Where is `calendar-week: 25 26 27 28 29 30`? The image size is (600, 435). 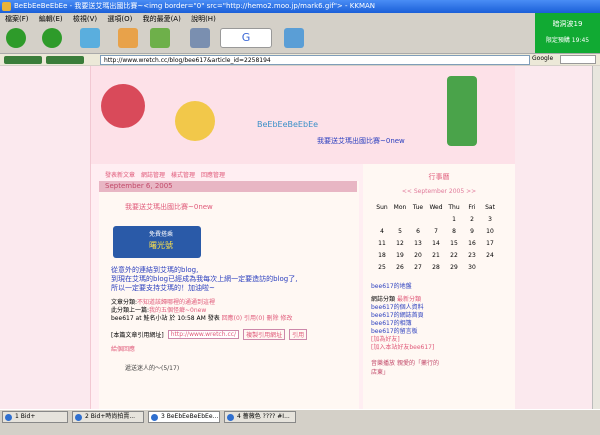
calendar-week: 25 26 27 28 29 30 is located at coordinates (436, 267).